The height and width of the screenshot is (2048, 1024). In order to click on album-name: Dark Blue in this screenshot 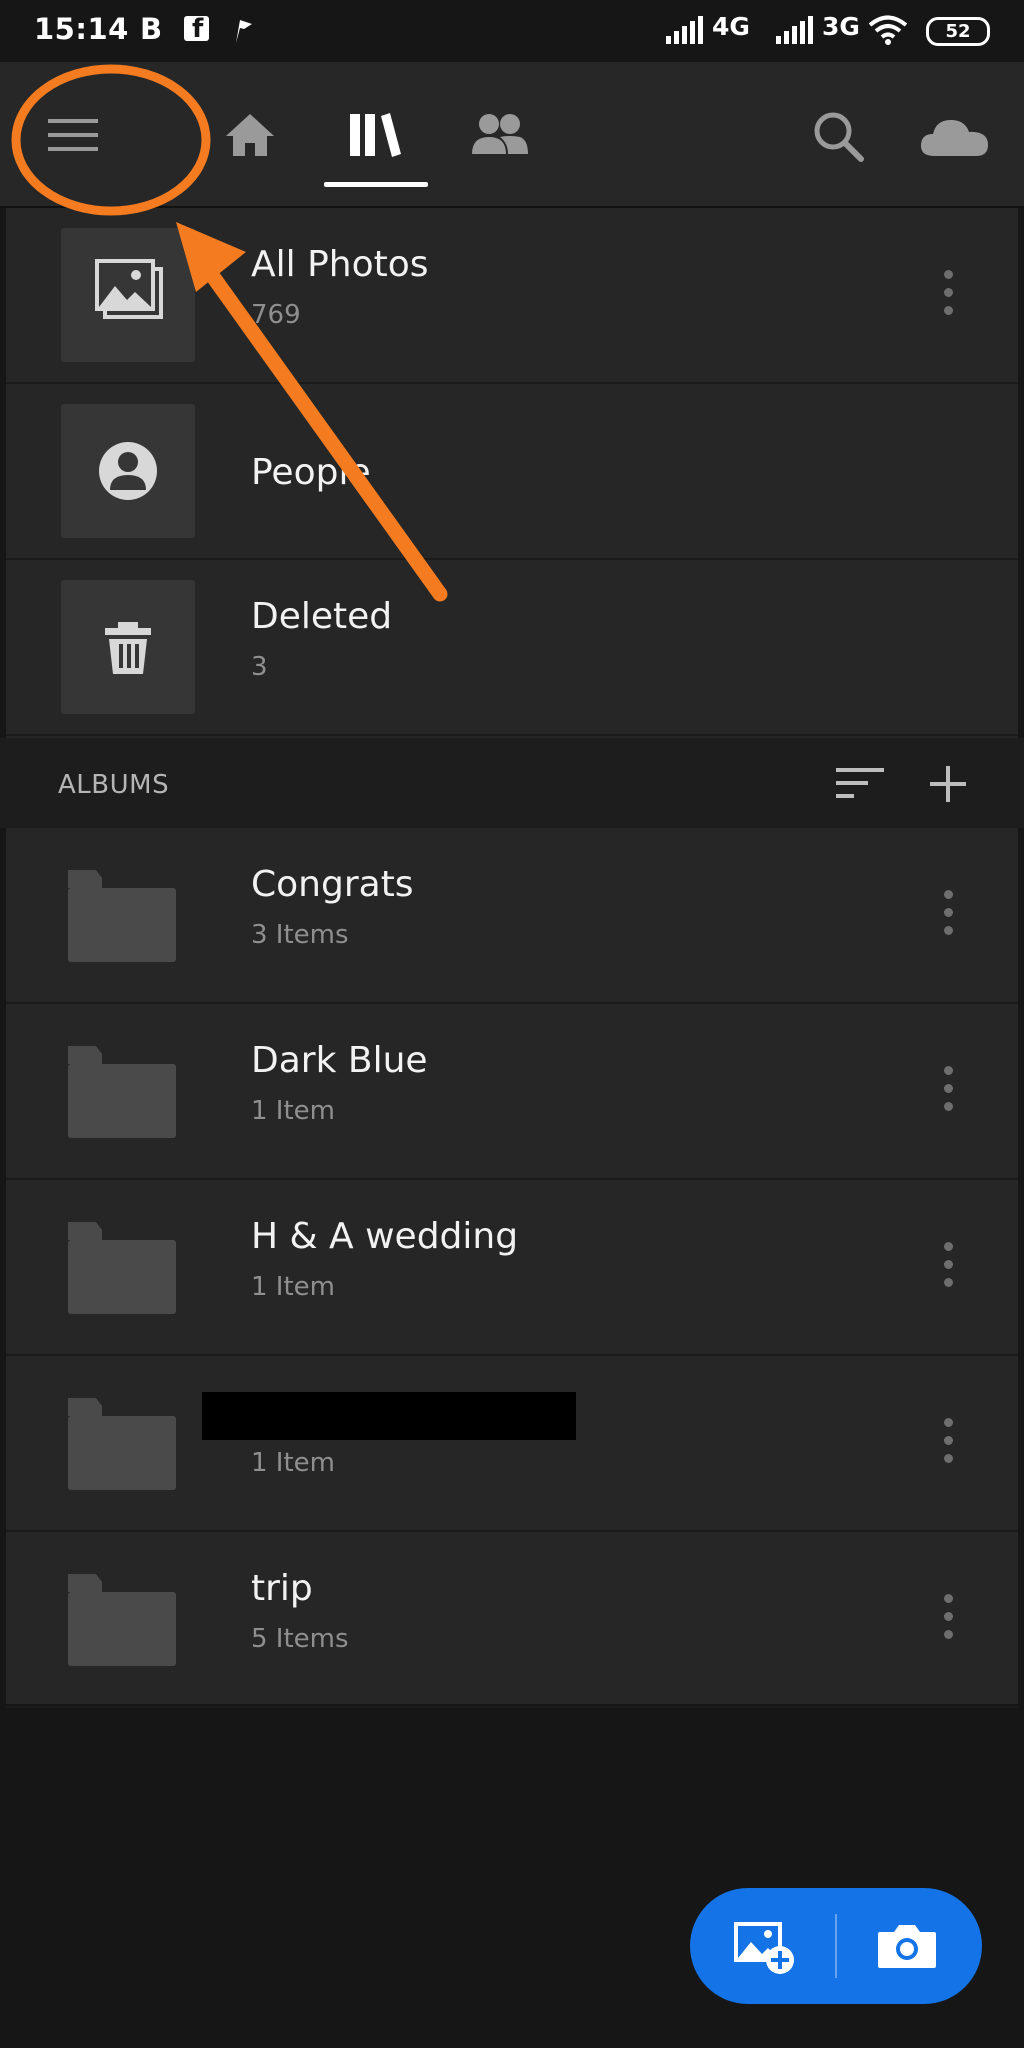, I will do `click(339, 1060)`.